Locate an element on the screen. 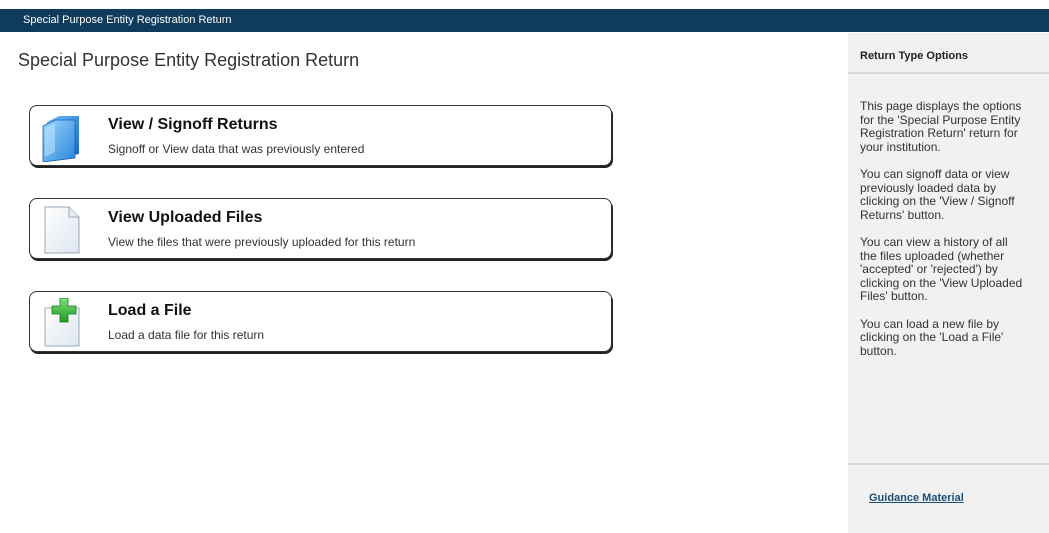 This screenshot has height=533, width=1049. option-title: View Uploaded Files is located at coordinates (185, 217).